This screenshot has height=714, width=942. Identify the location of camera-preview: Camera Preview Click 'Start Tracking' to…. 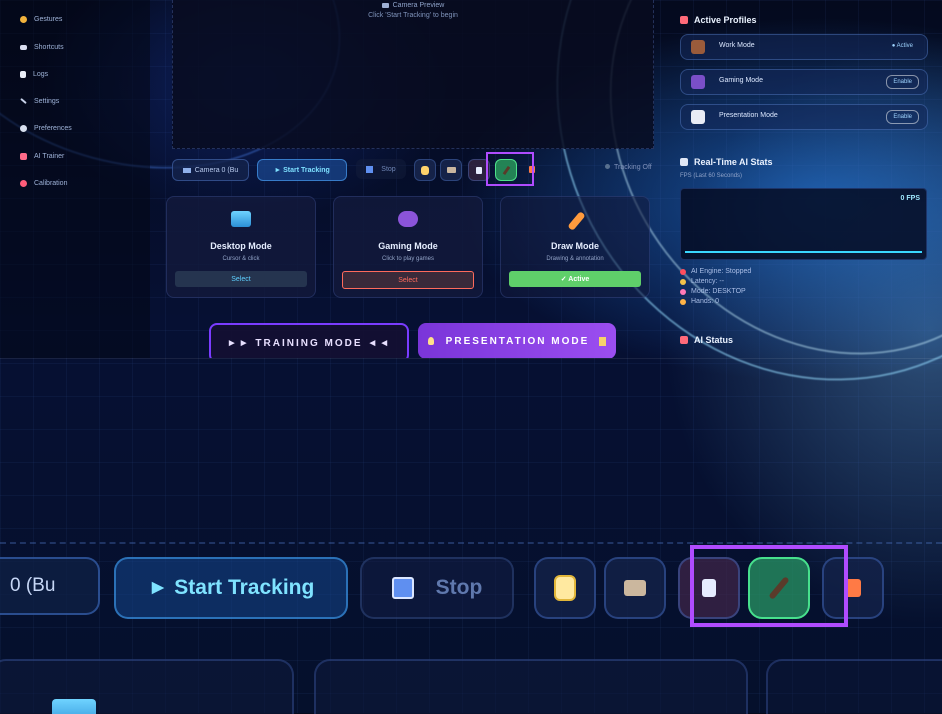
(413, 74).